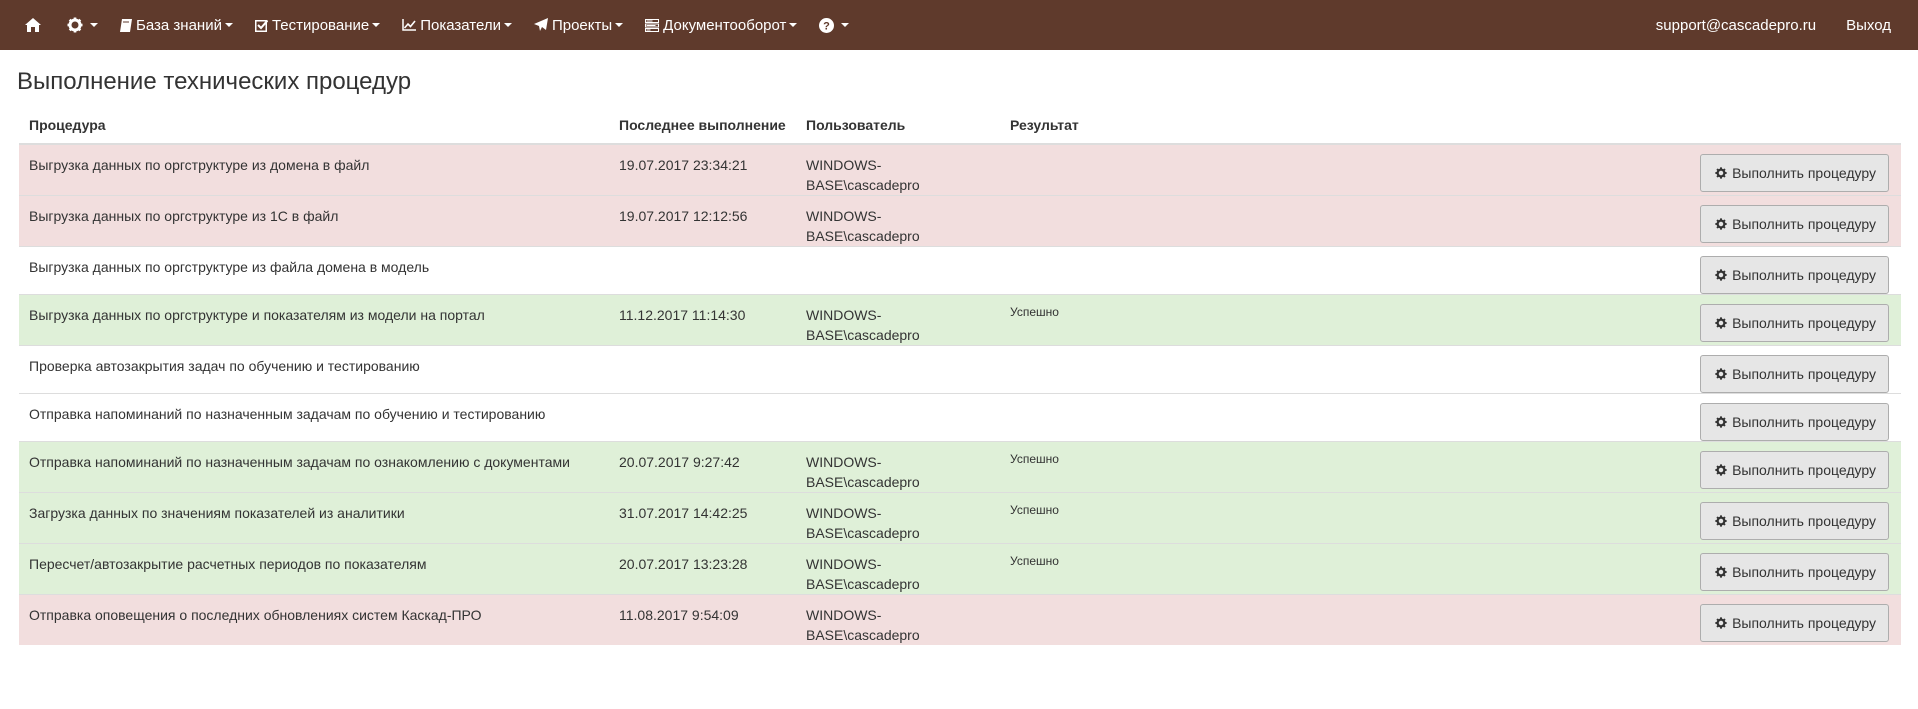 The image size is (1918, 709). What do you see at coordinates (179, 25) in the screenshot?
I see `nav-knowledge-base-label: База знаний` at bounding box center [179, 25].